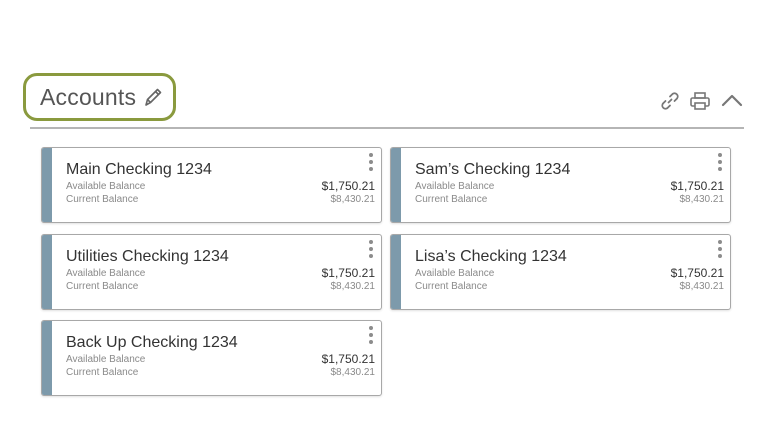 The image size is (768, 432). What do you see at coordinates (139, 169) in the screenshot?
I see `account-name: Main Checking 1234` at bounding box center [139, 169].